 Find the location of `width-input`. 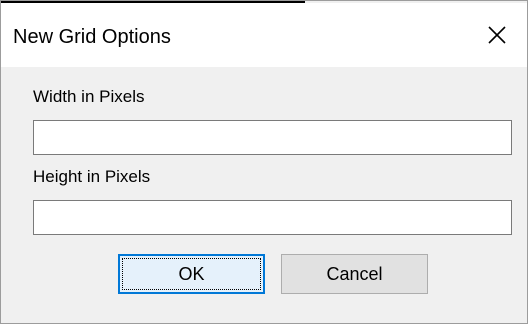

width-input is located at coordinates (272, 137).